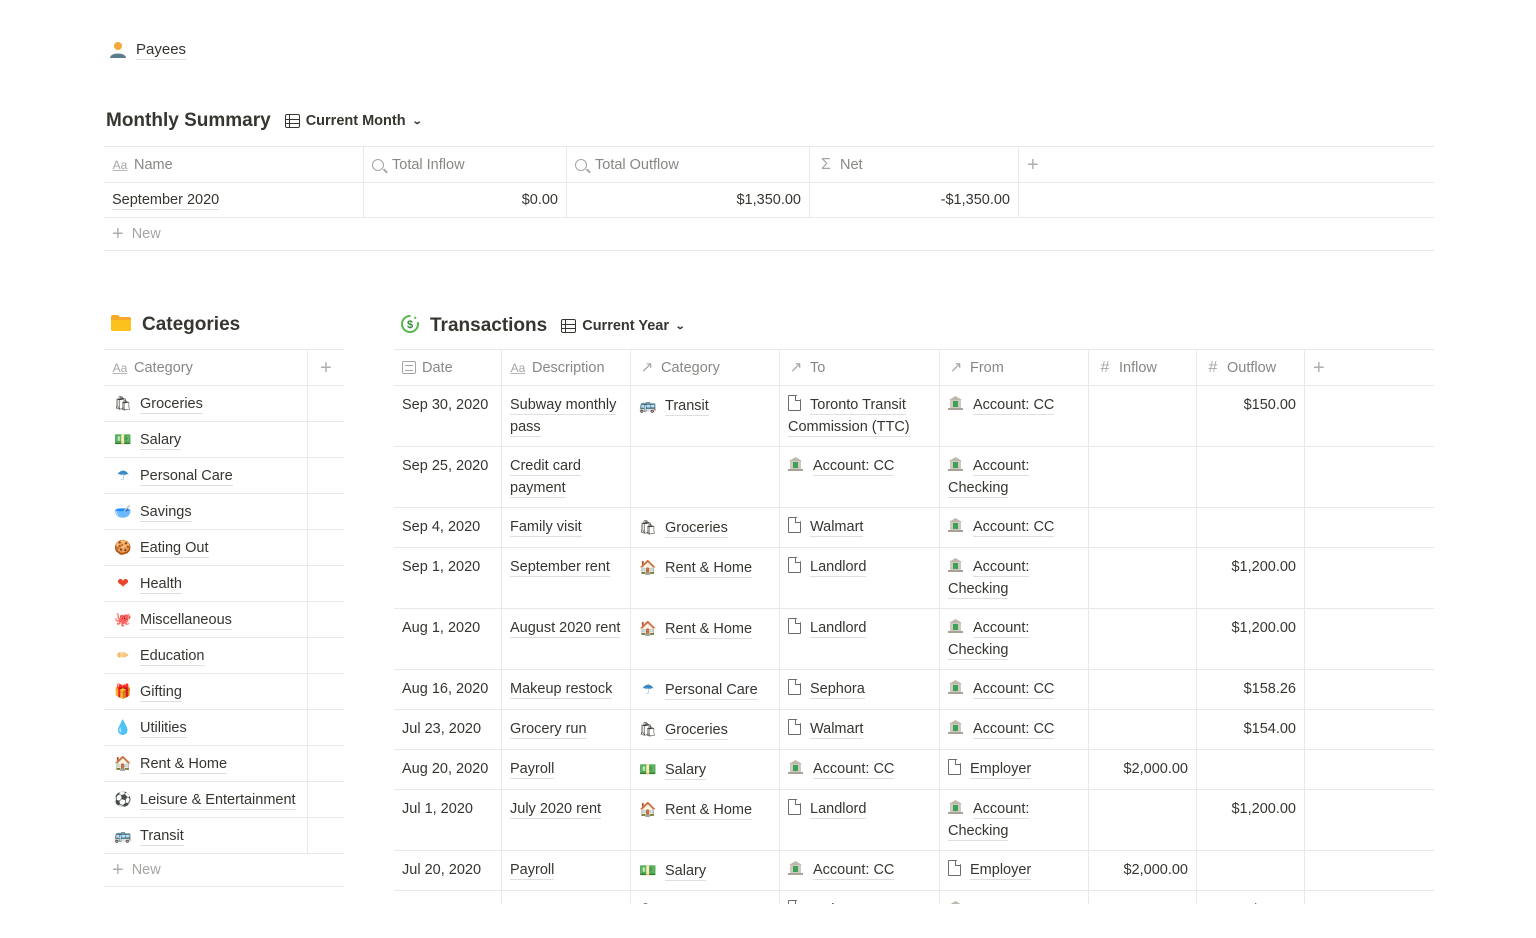  I want to click on category-row: 🏠 Rent & Home, so click(224, 764).